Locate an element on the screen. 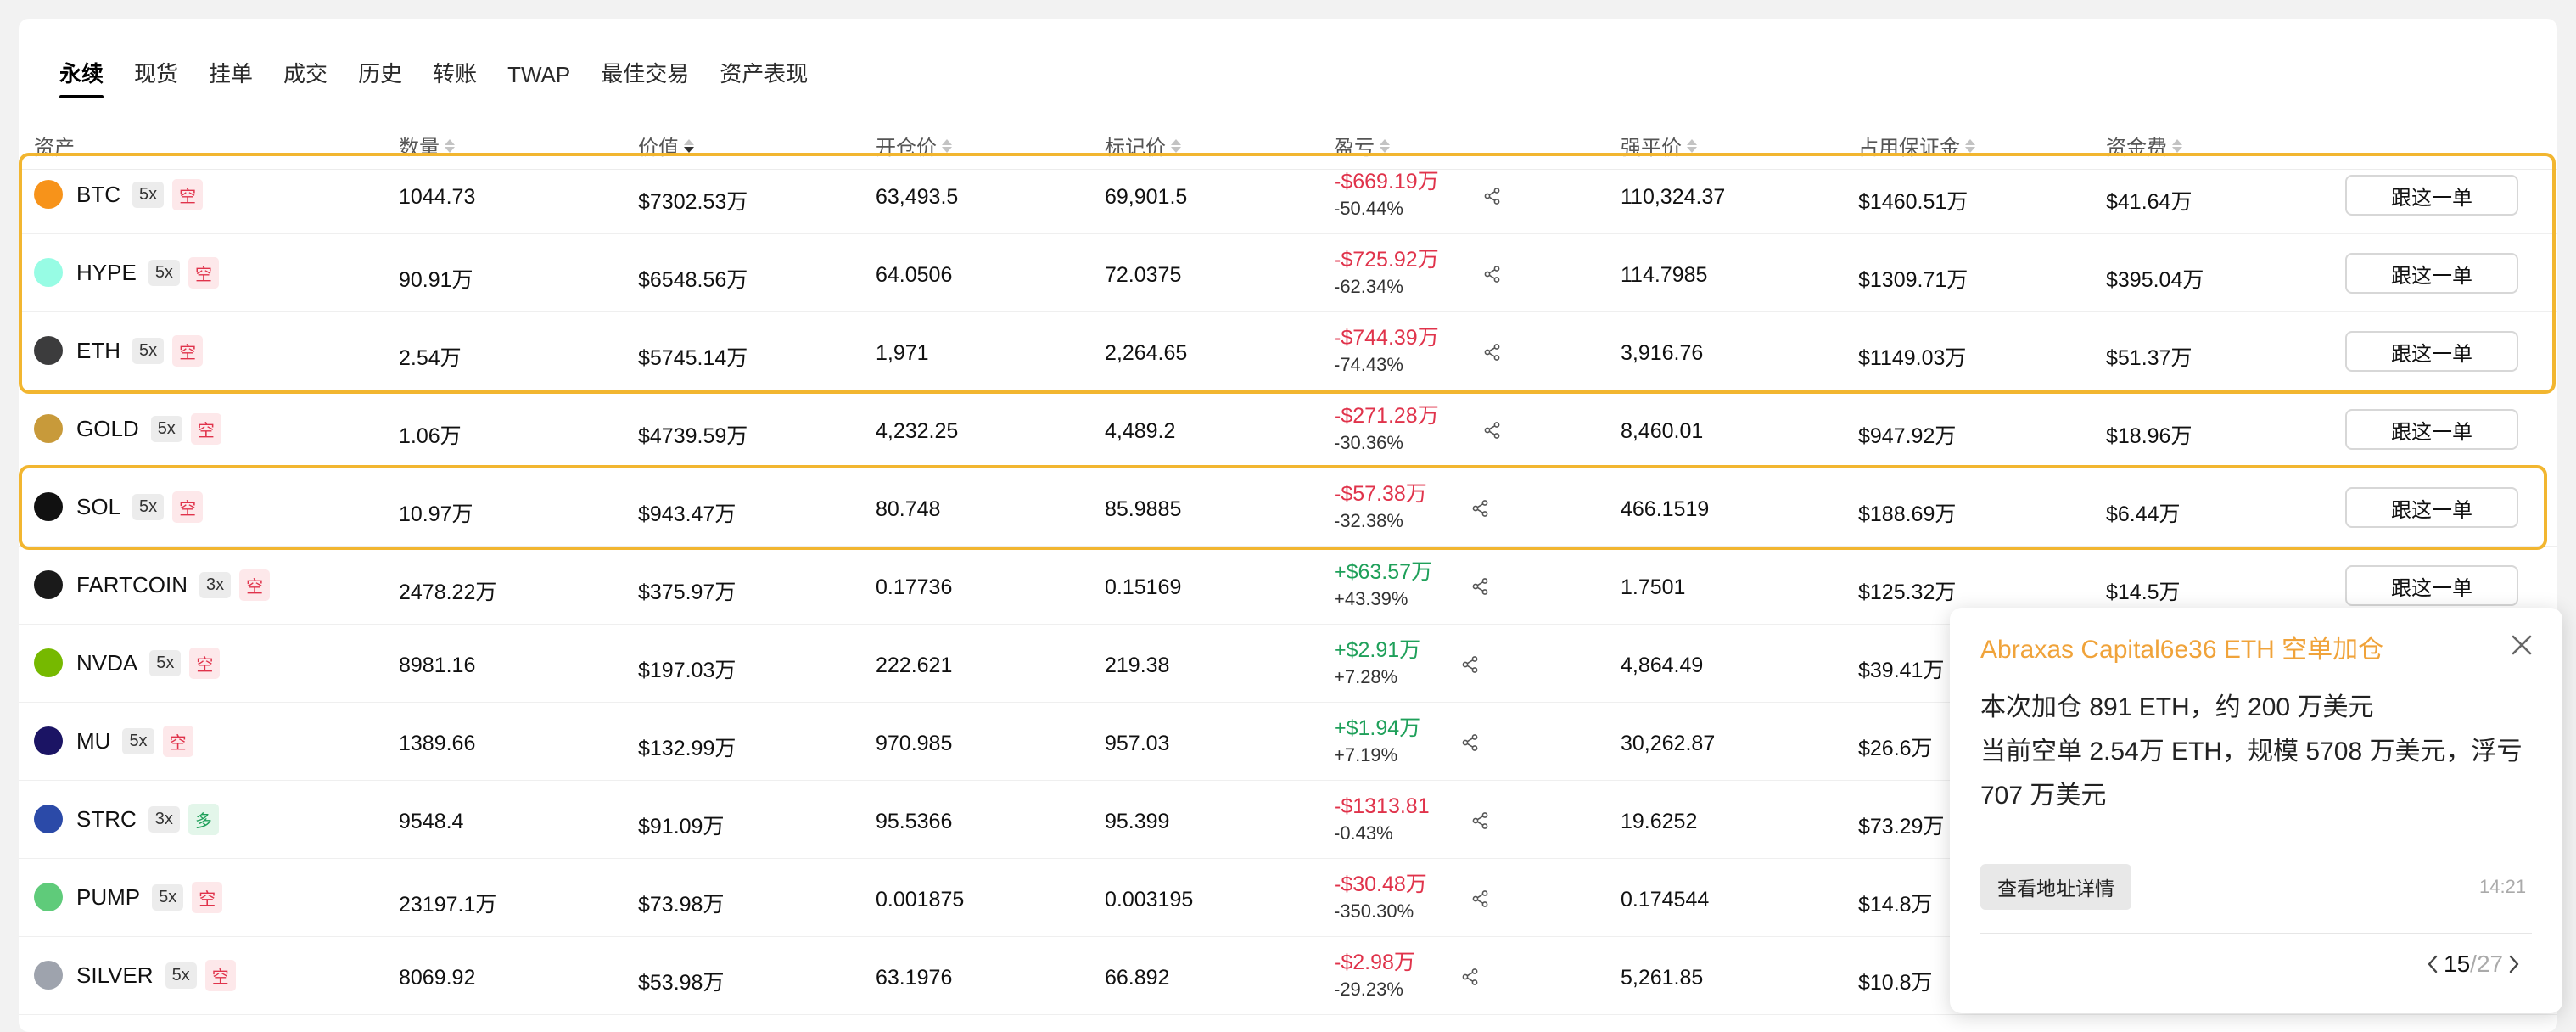 This screenshot has width=2576, height=1032. qty-cell: 1.06万 is located at coordinates (430, 436).